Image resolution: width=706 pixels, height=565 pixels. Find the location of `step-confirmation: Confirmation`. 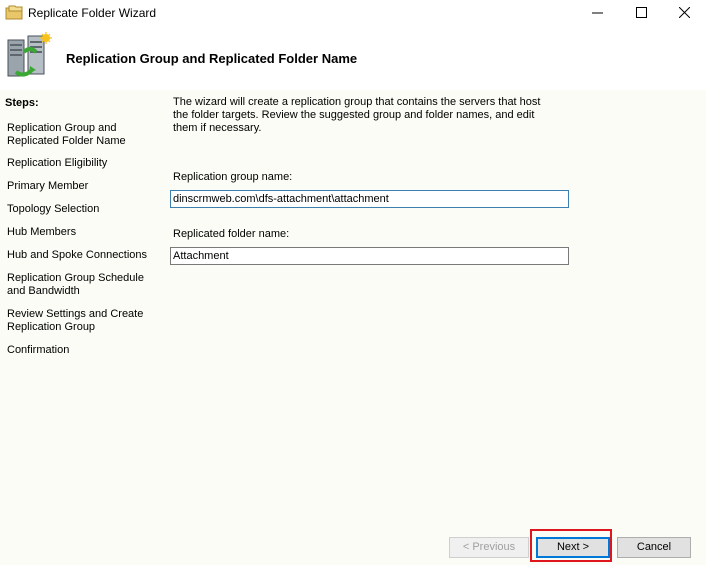

step-confirmation: Confirmation is located at coordinates (38, 350).